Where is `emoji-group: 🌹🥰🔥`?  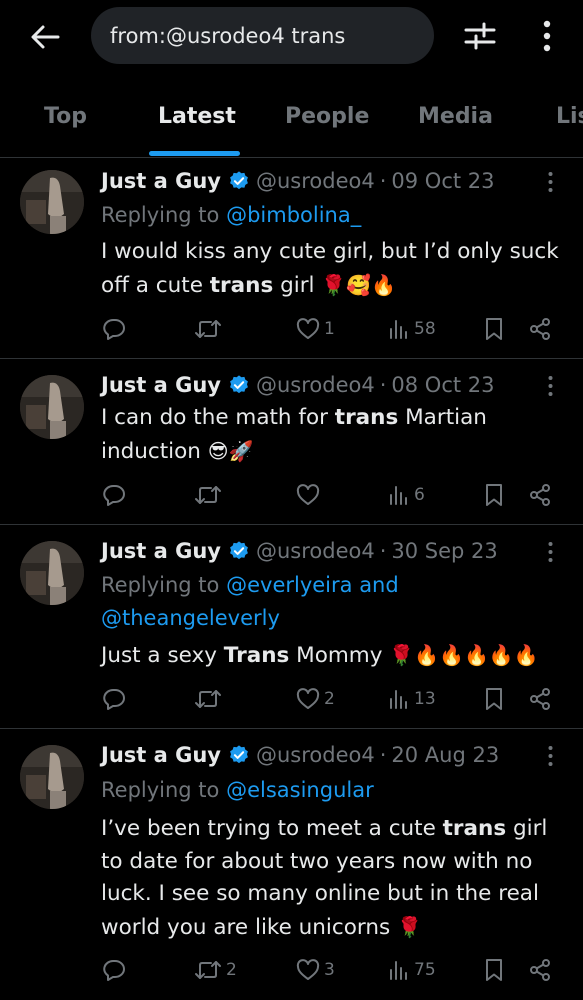
emoji-group: 🌹🥰🔥 is located at coordinates (359, 284).